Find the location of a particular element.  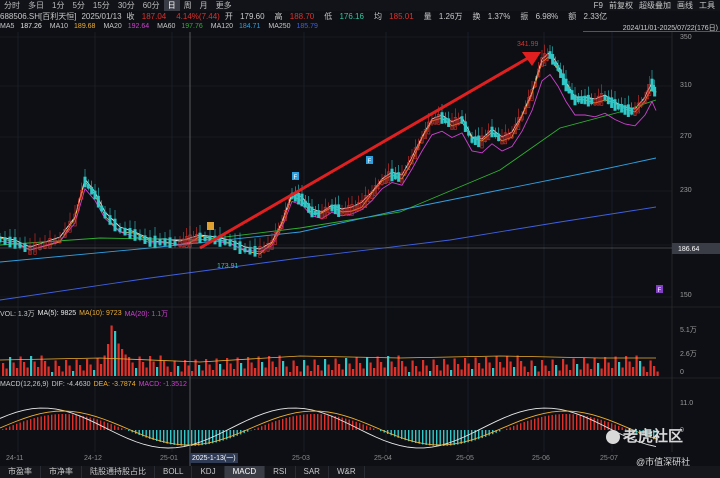

date-label: 25-07 is located at coordinates (609, 458).